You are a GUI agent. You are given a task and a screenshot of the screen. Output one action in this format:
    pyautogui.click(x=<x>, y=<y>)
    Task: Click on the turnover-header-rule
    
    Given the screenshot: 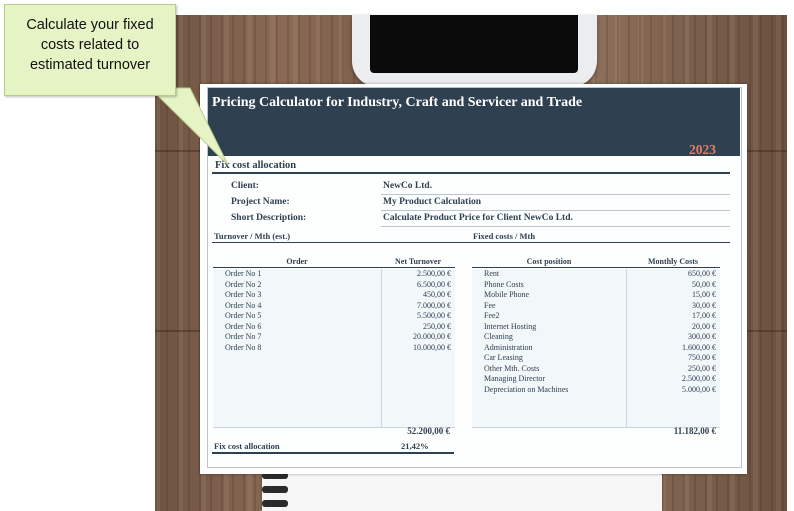 What is the action you would take?
    pyautogui.click(x=334, y=267)
    